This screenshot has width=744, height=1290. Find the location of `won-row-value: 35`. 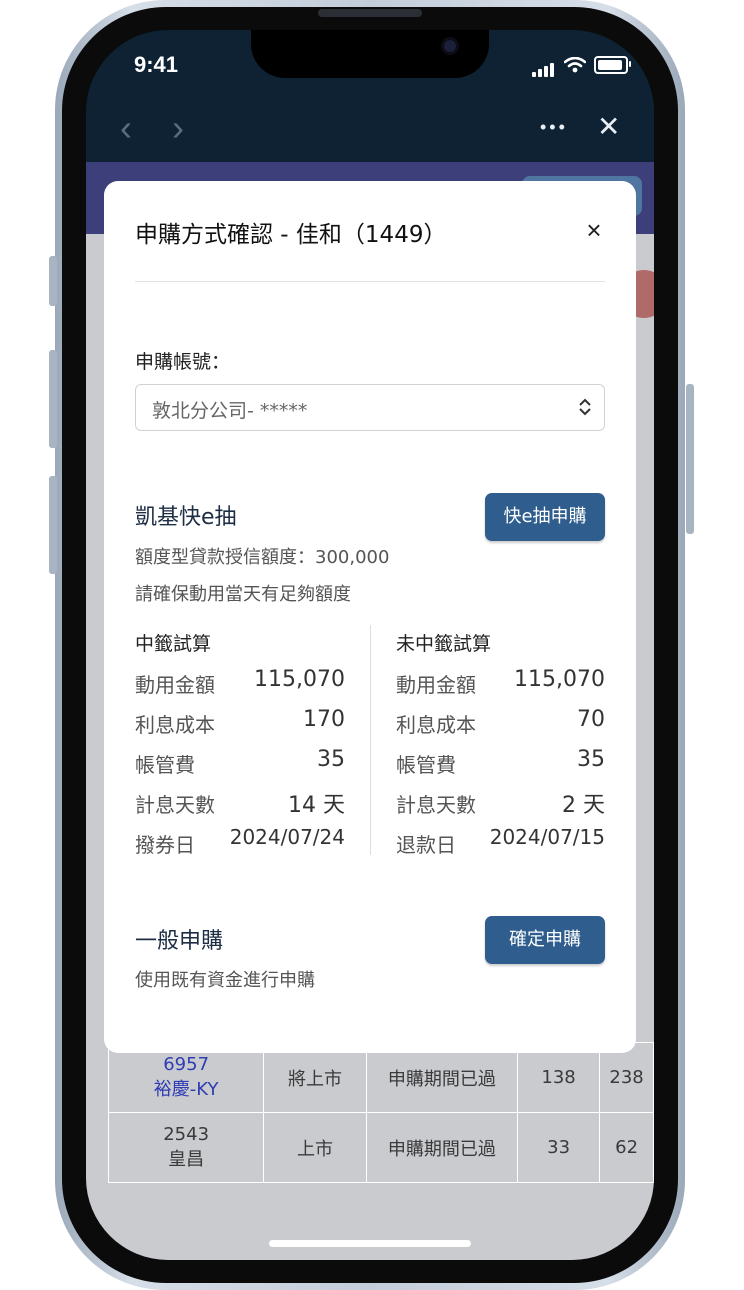

won-row-value: 35 is located at coordinates (331, 759).